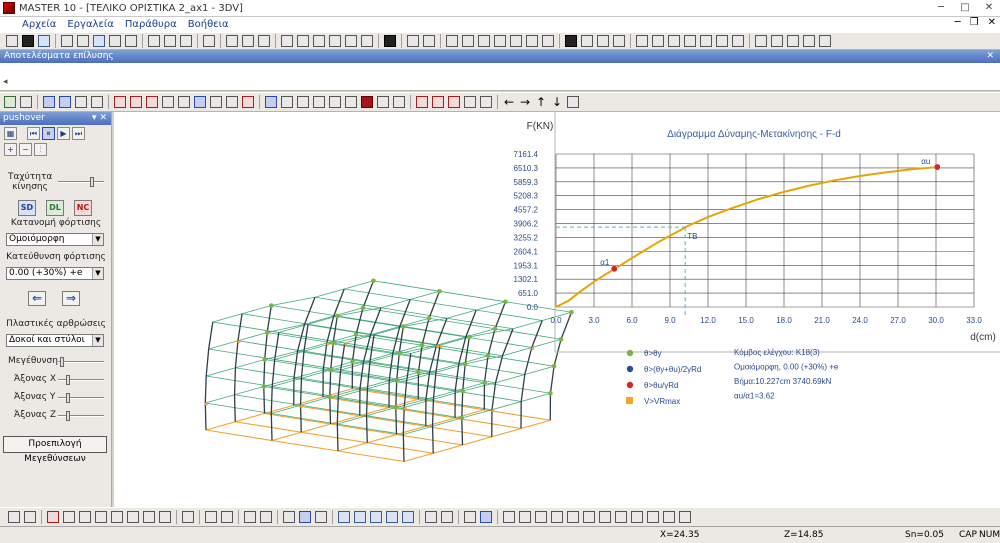  Describe the element at coordinates (573, 102) in the screenshot. I see `export-image-icon` at that location.